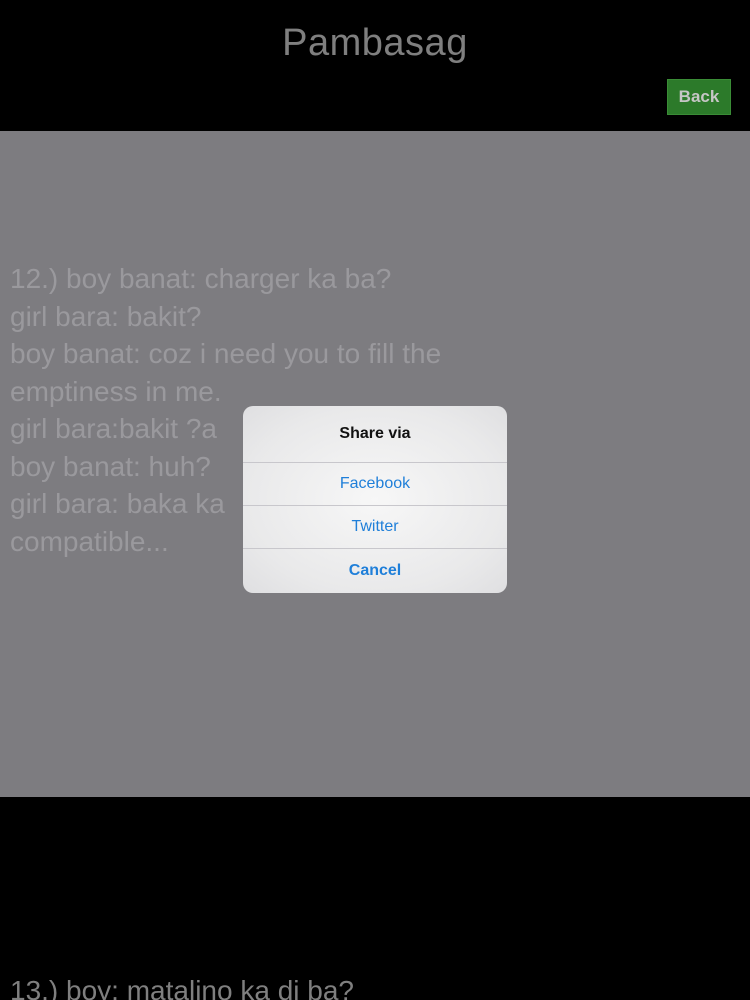 This screenshot has height=1000, width=750. What do you see at coordinates (375, 527) in the screenshot?
I see `share-twitter-button: Twitter` at bounding box center [375, 527].